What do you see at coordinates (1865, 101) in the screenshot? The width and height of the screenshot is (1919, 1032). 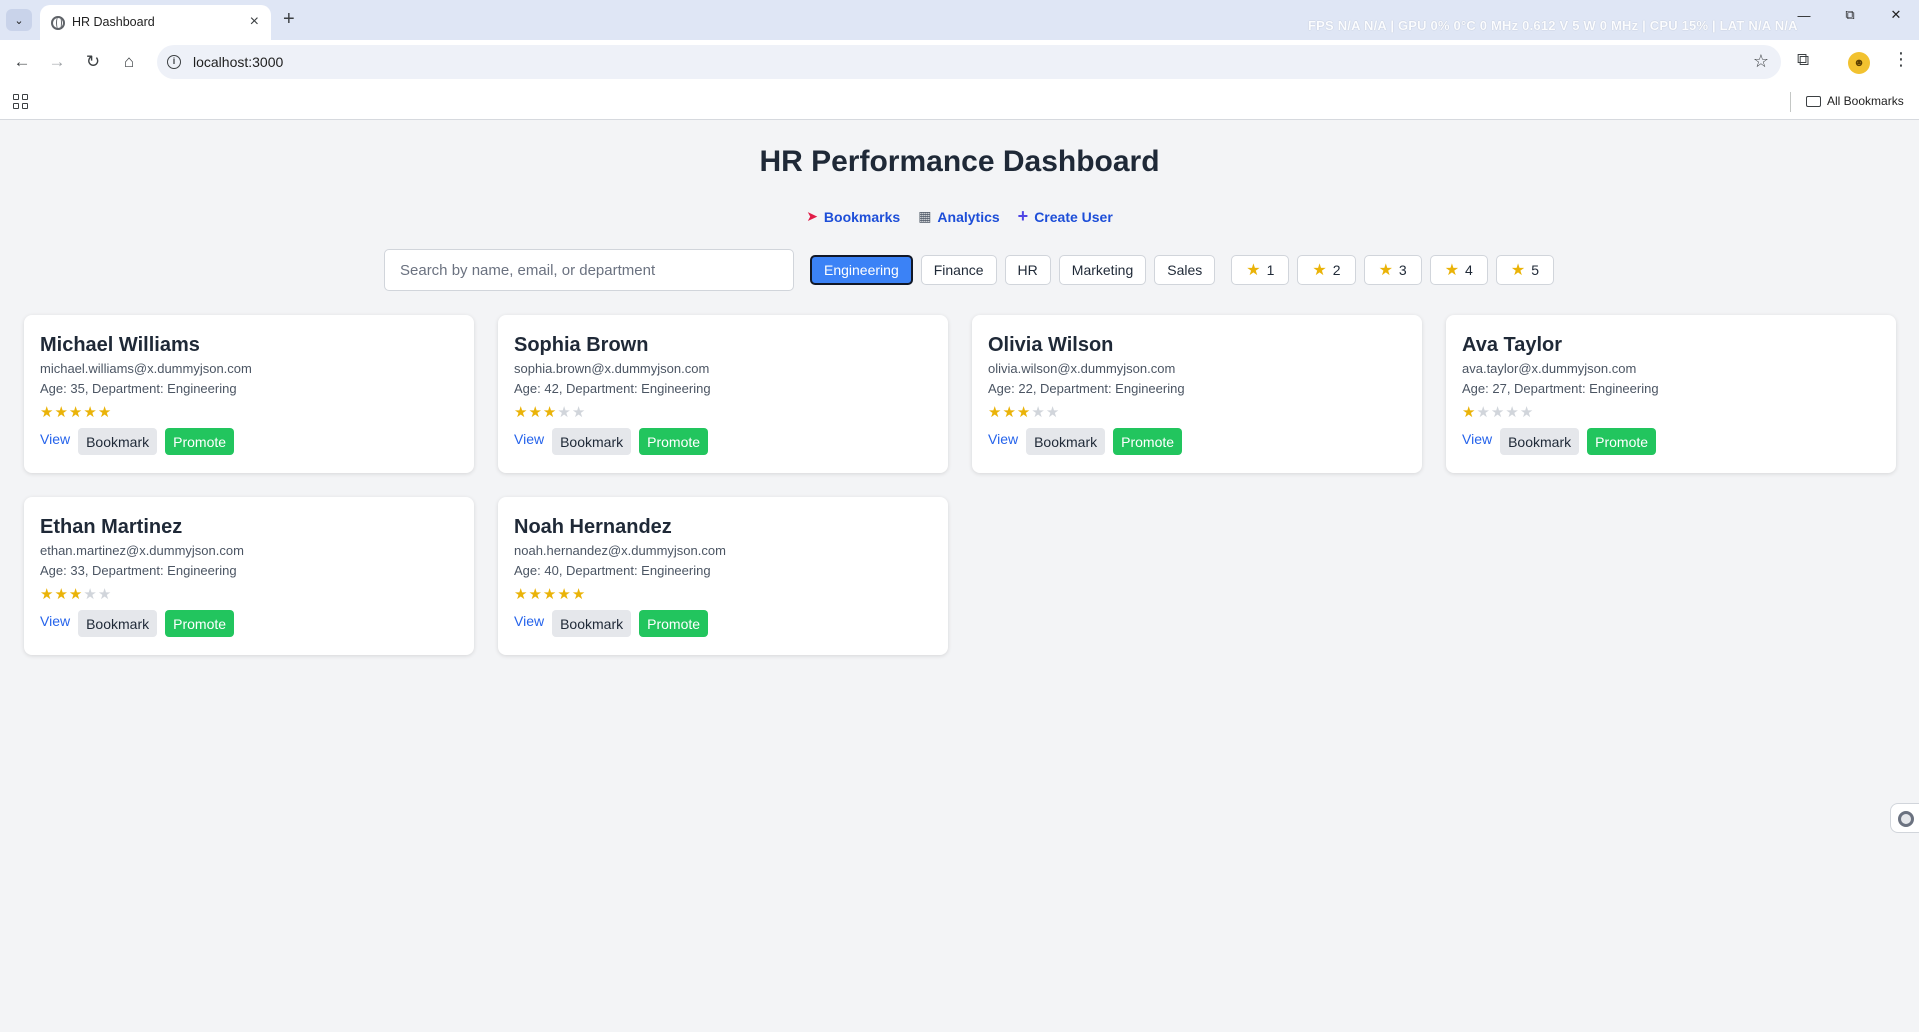 I see `all-bookmarks-label: All Bookmarks` at bounding box center [1865, 101].